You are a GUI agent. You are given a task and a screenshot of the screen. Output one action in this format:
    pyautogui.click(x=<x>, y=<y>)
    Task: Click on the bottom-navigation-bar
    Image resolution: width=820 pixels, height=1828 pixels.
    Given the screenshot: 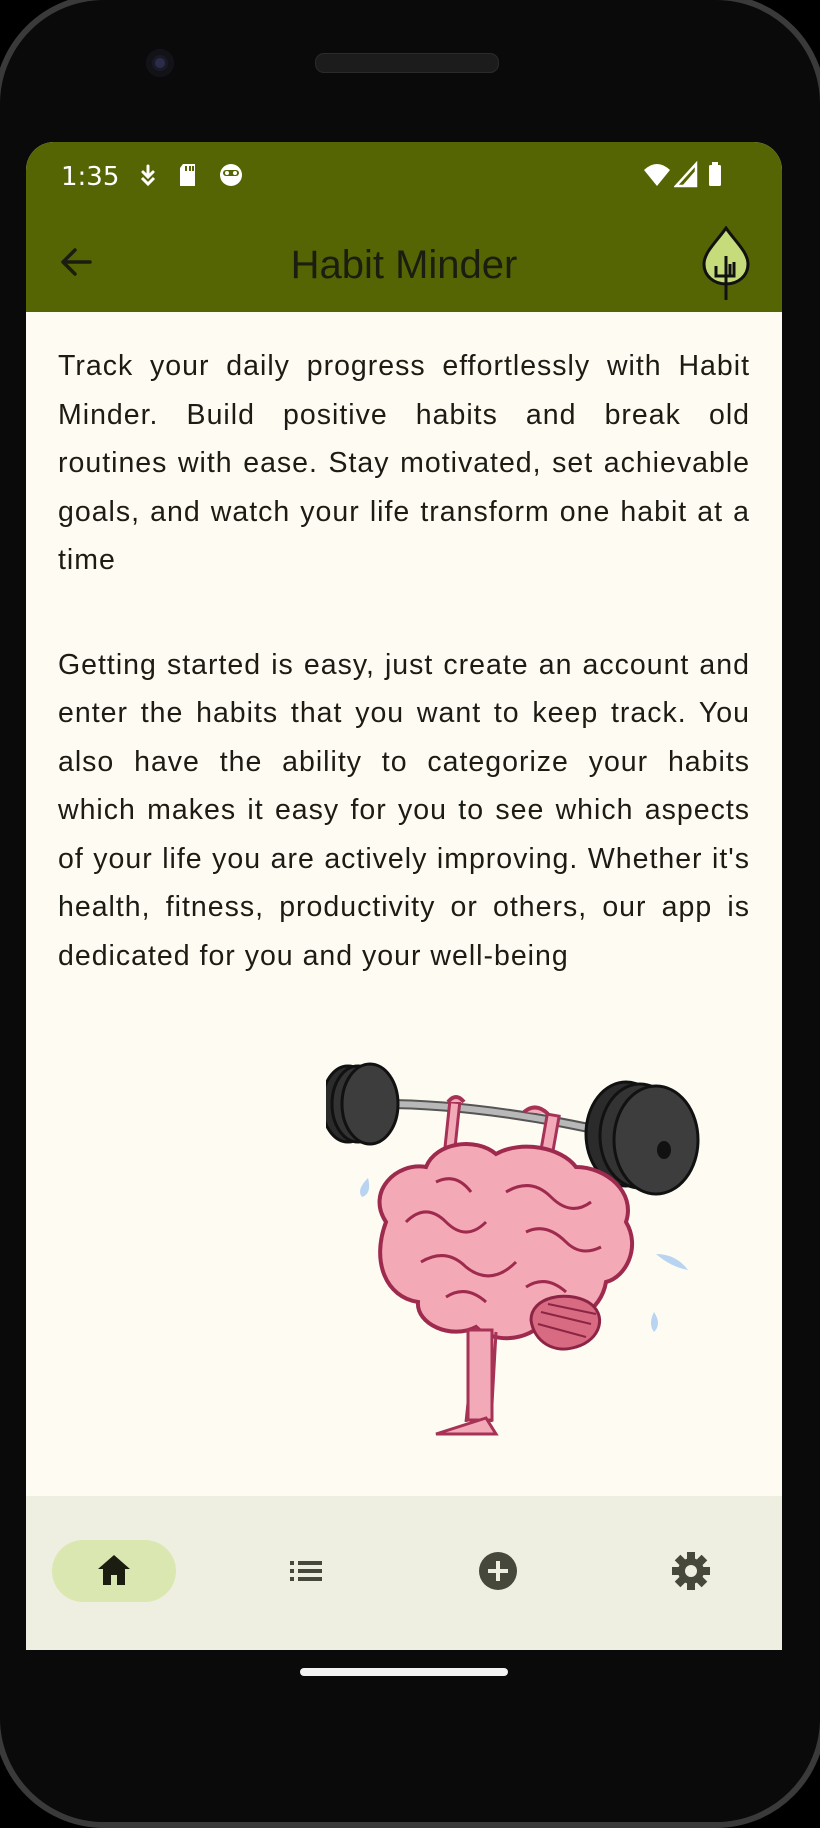 What is the action you would take?
    pyautogui.click(x=404, y=1573)
    